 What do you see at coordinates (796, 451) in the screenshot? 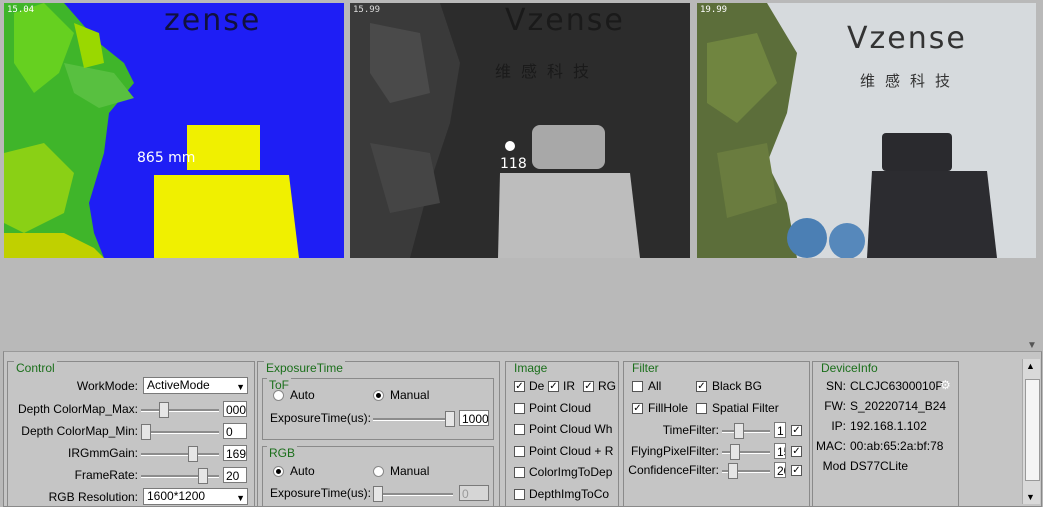
I see `flying-pixel-enable: ✓` at bounding box center [796, 451].